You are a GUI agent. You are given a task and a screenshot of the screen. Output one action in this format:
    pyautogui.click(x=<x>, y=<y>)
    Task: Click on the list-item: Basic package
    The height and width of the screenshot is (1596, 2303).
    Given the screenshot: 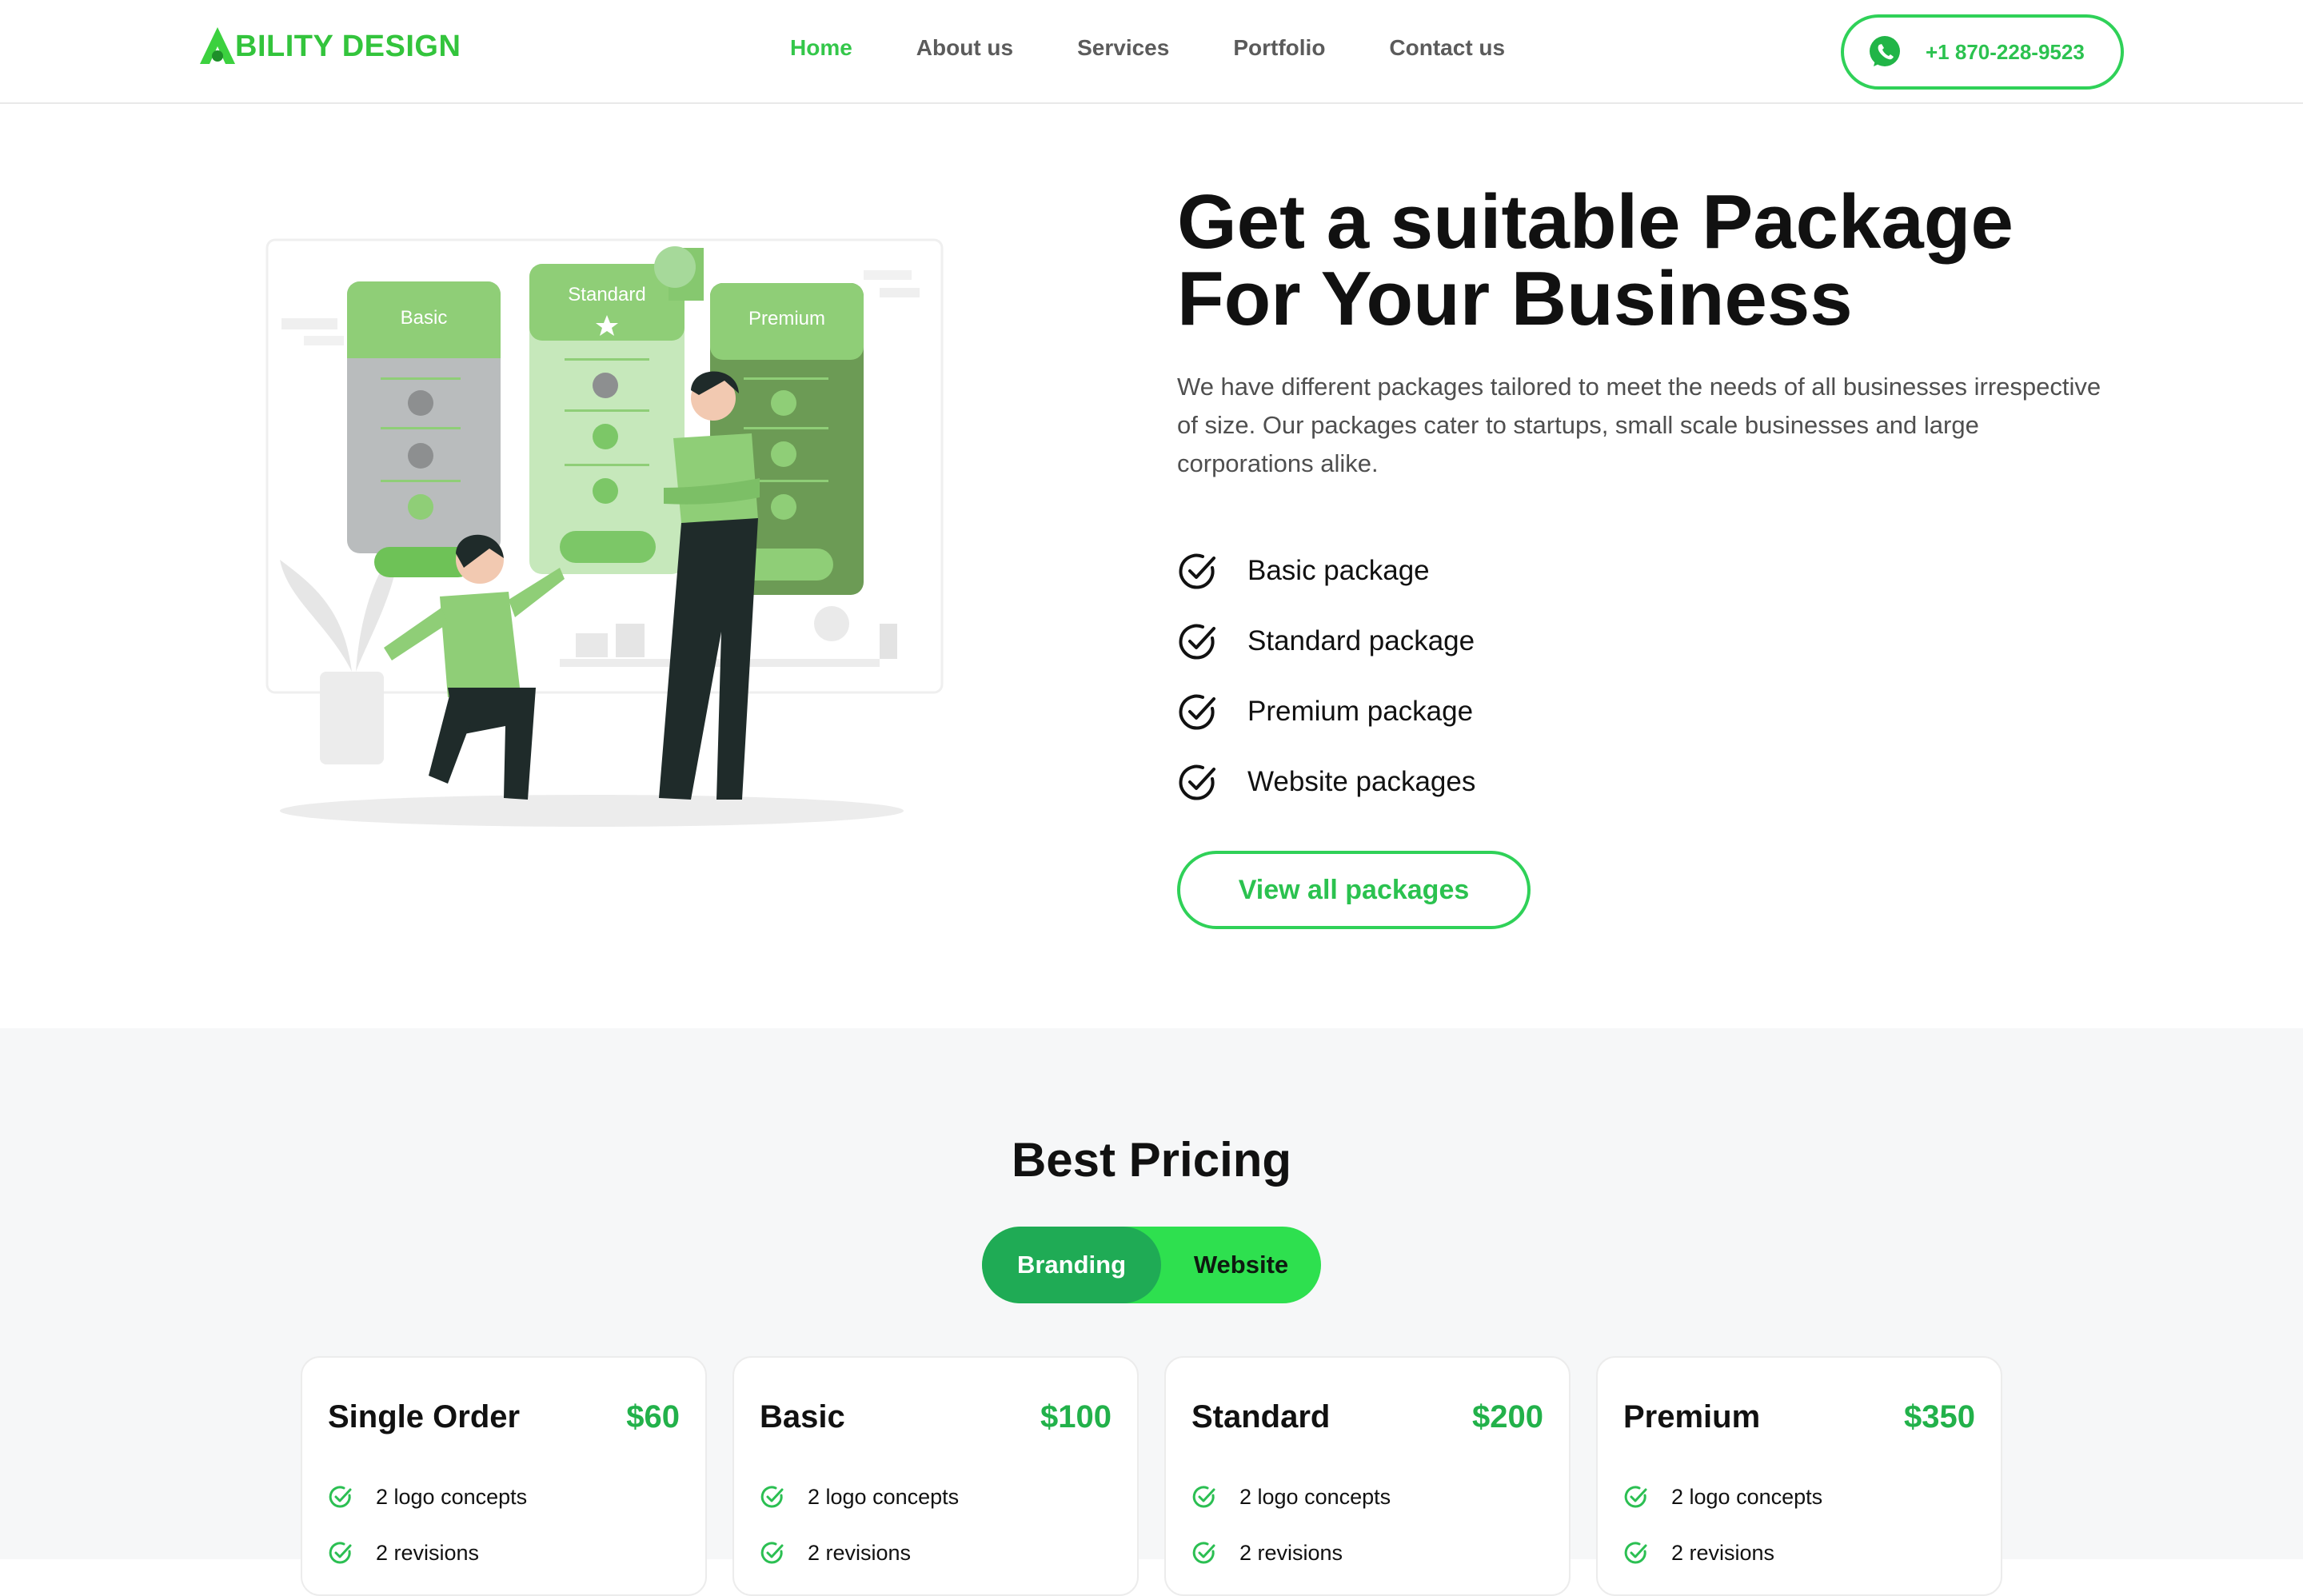 What is the action you would take?
    pyautogui.click(x=1326, y=571)
    